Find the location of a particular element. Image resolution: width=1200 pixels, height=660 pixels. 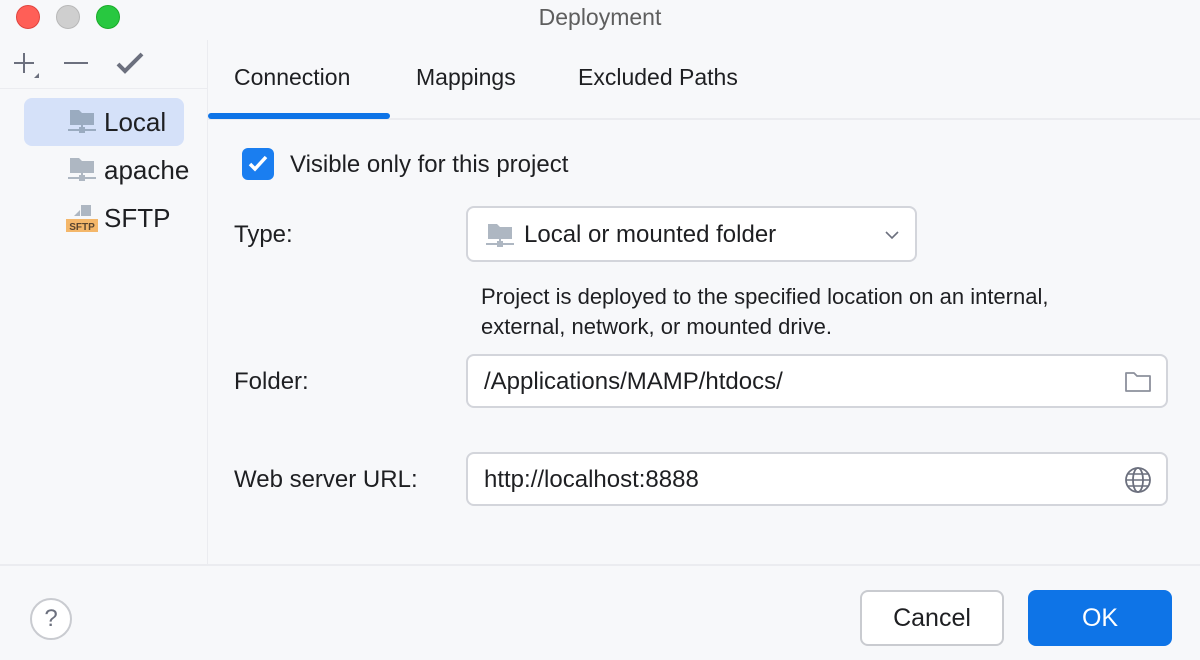

type-dropdown-value: Local or mounted folder is located at coordinates (650, 234).